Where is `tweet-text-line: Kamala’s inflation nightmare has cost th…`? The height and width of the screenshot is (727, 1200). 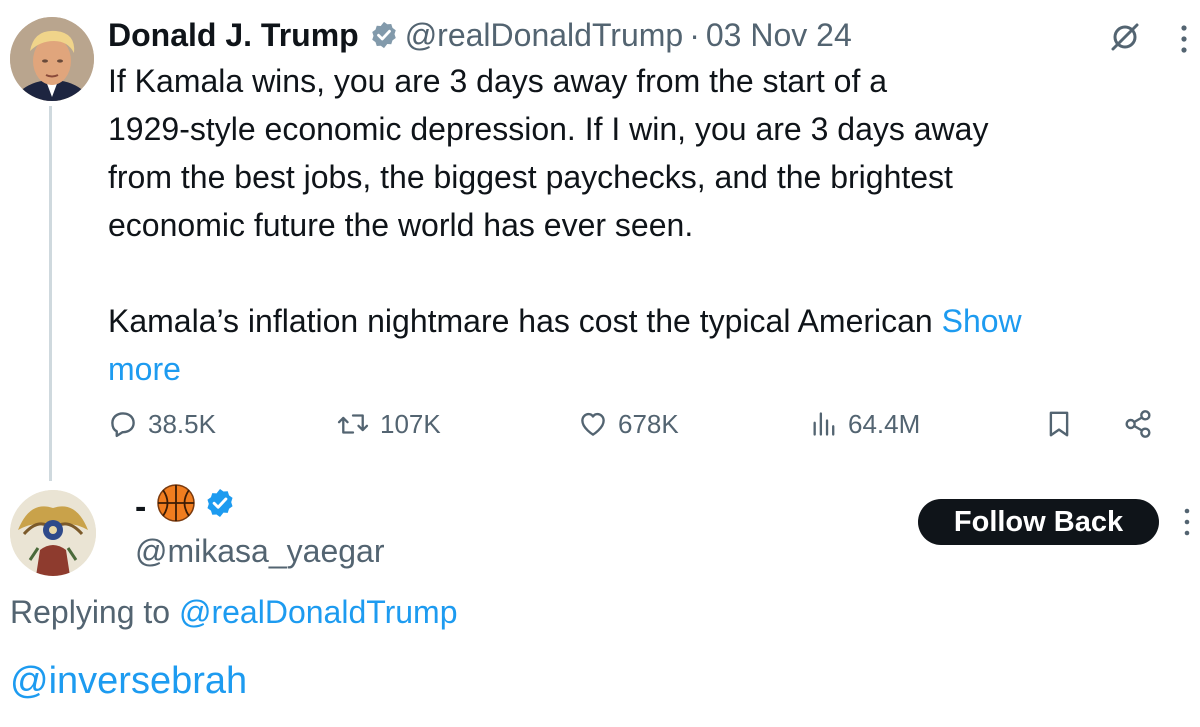 tweet-text-line: Kamala’s inflation nightmare has cost th… is located at coordinates (650, 321).